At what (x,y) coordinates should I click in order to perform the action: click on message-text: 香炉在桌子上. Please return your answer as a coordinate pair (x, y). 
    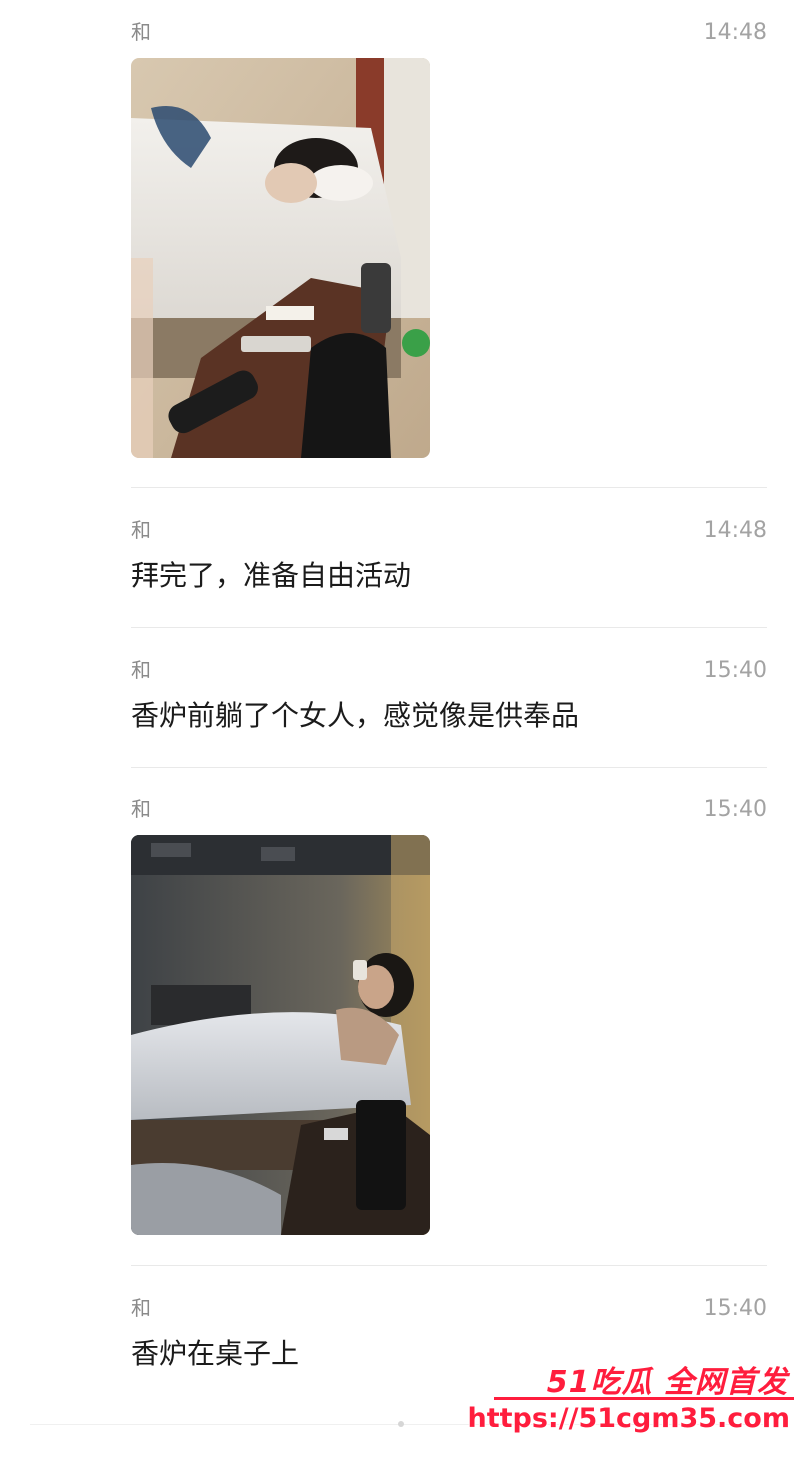
    Looking at the image, I should click on (215, 1353).